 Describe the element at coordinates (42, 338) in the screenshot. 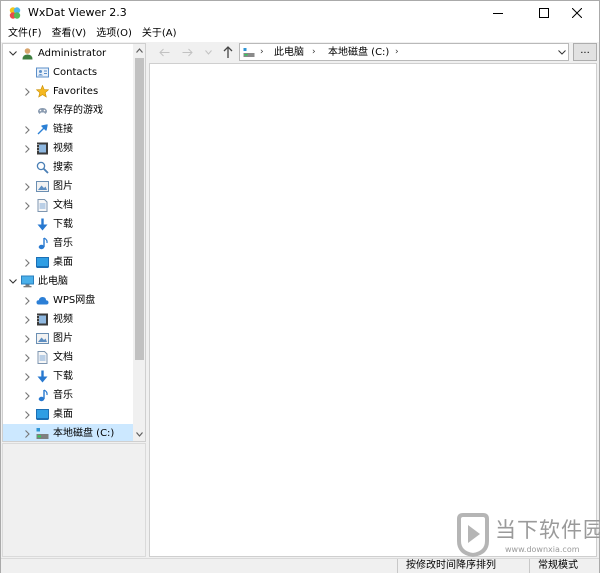

I see `pictures-icon` at that location.